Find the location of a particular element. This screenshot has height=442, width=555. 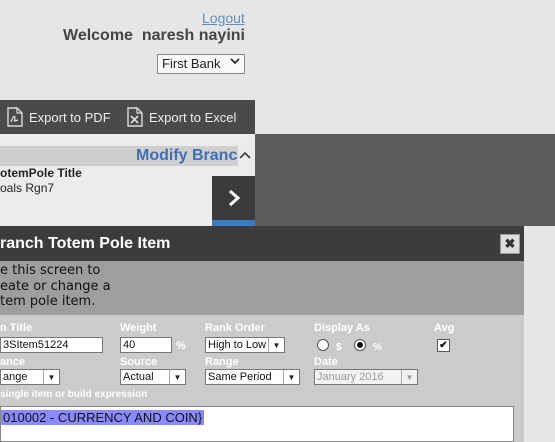

display-percent-radio is located at coordinates (360, 345).